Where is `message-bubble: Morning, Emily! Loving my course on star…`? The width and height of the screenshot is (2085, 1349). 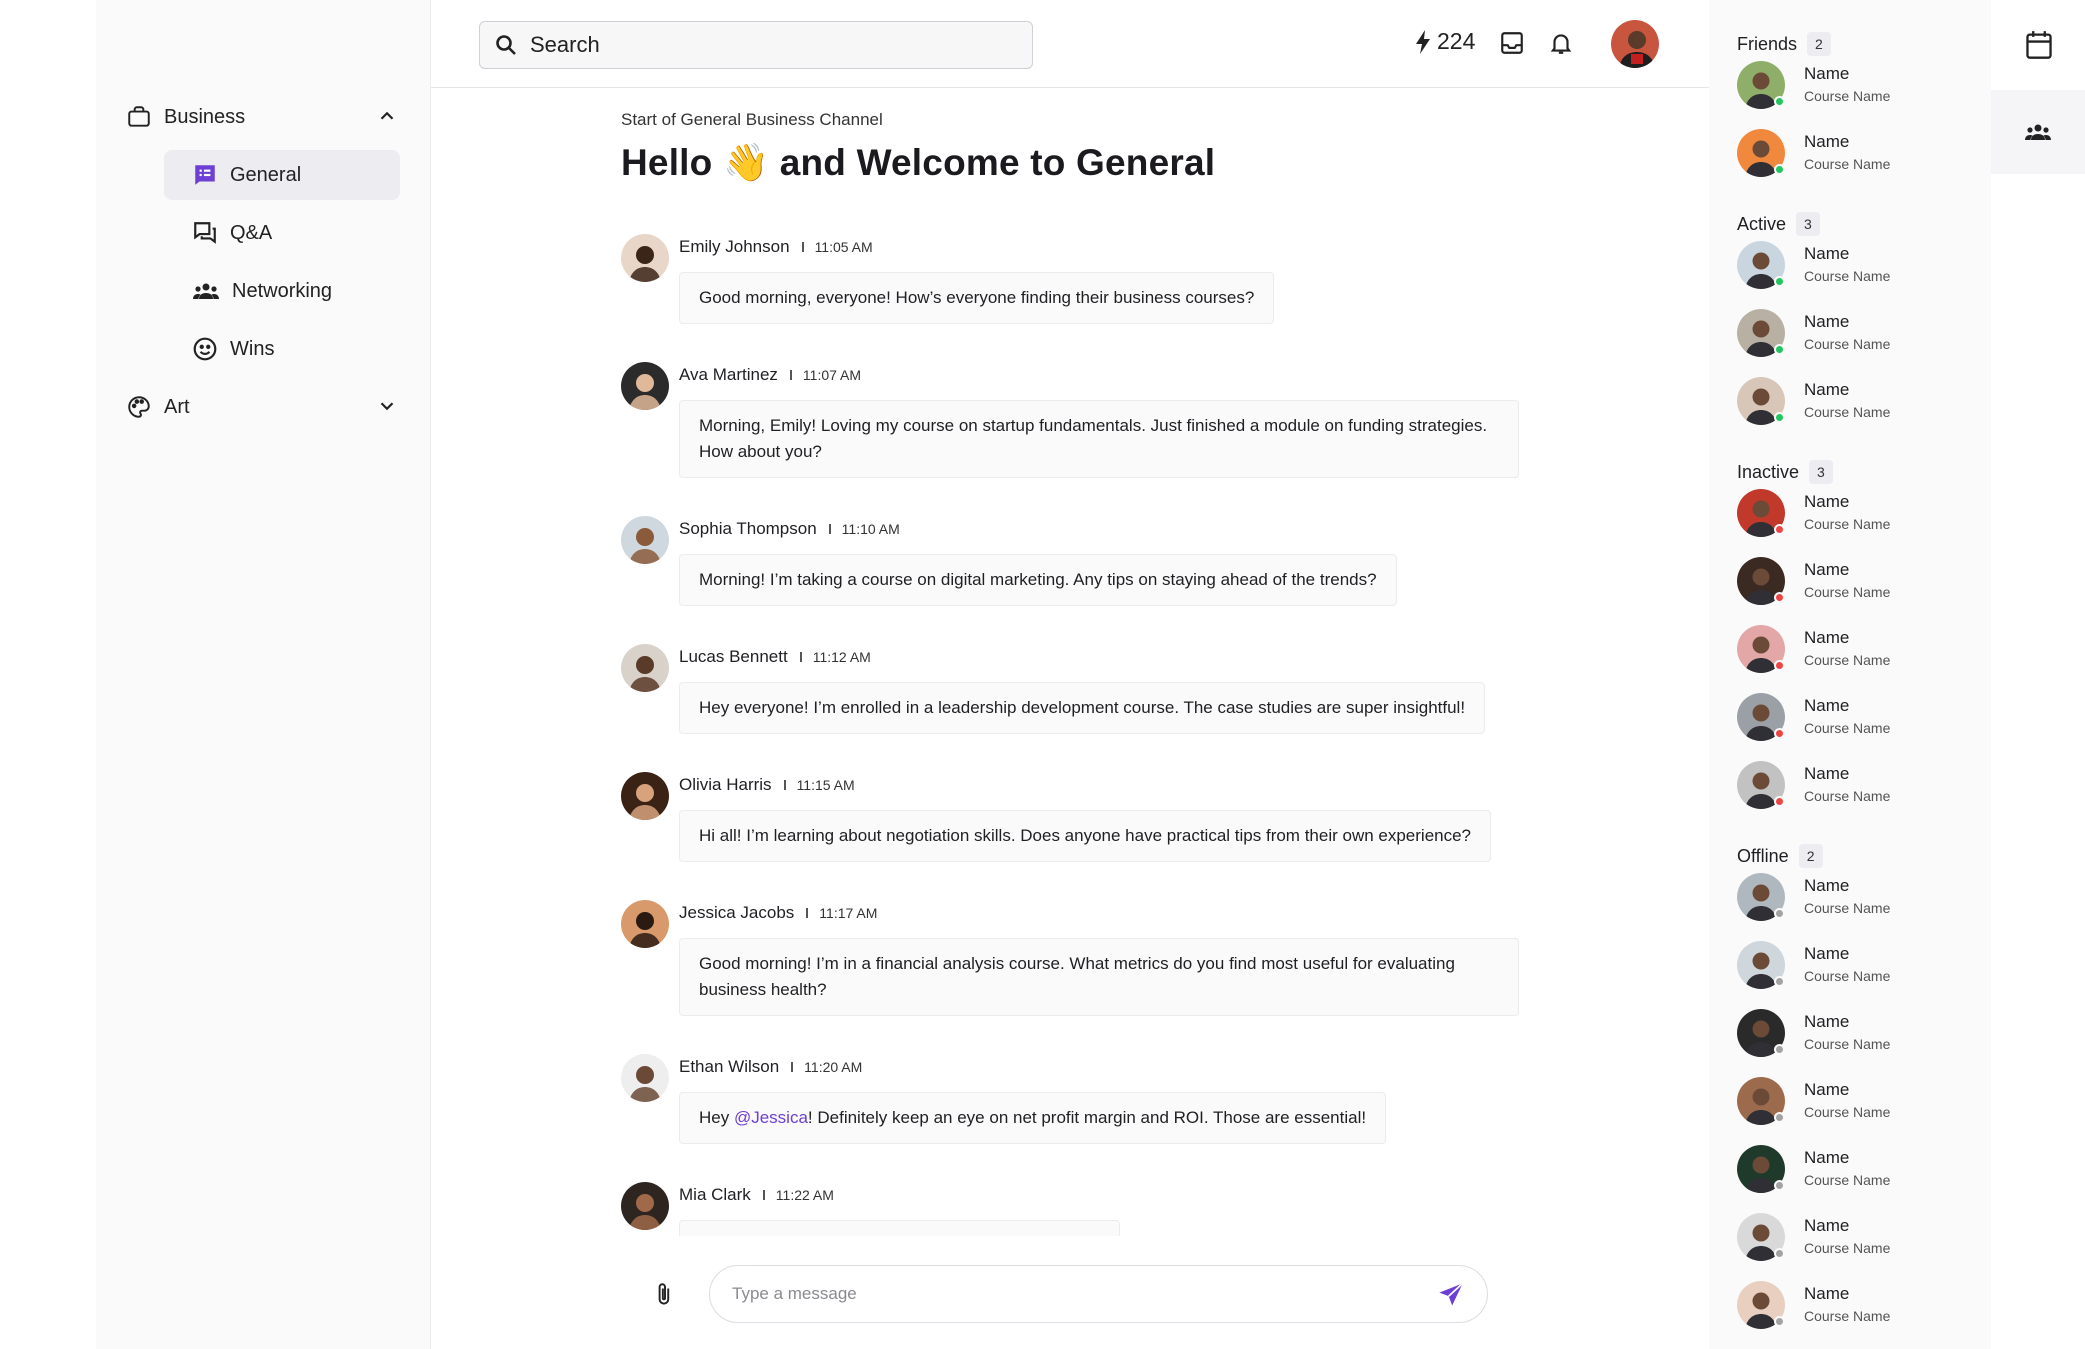
message-bubble: Morning, Emily! Loving my course on star… is located at coordinates (1099, 439).